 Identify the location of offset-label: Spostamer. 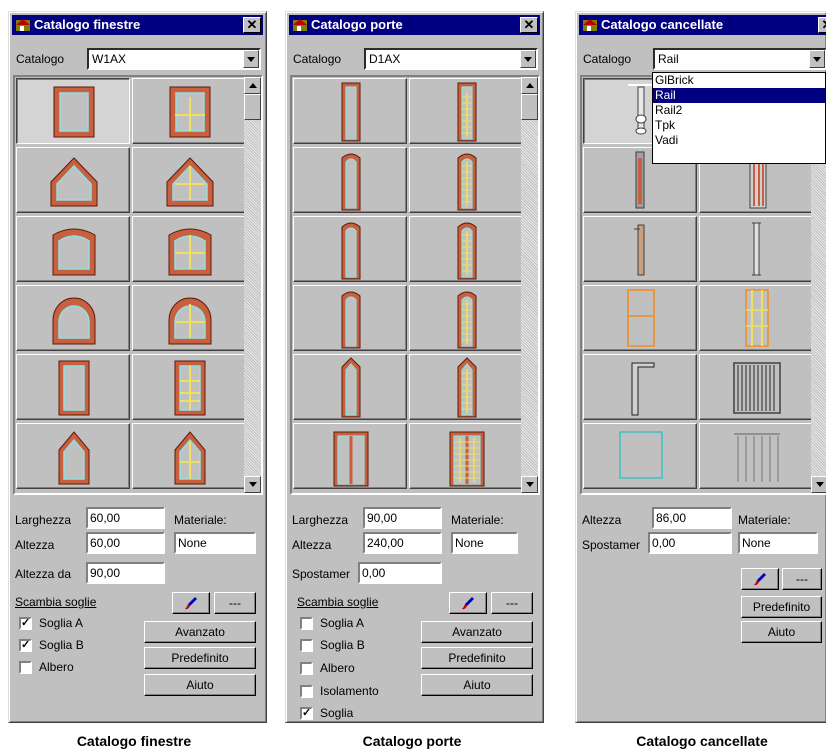
(611, 545).